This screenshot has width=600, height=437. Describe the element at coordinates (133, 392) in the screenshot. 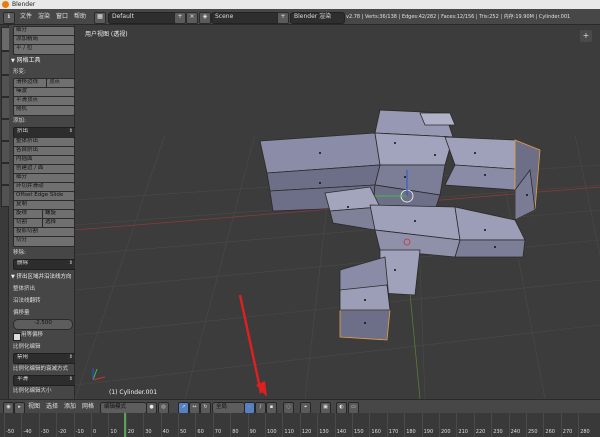

I see `active-object-label: (1) Cylinder.001` at that location.